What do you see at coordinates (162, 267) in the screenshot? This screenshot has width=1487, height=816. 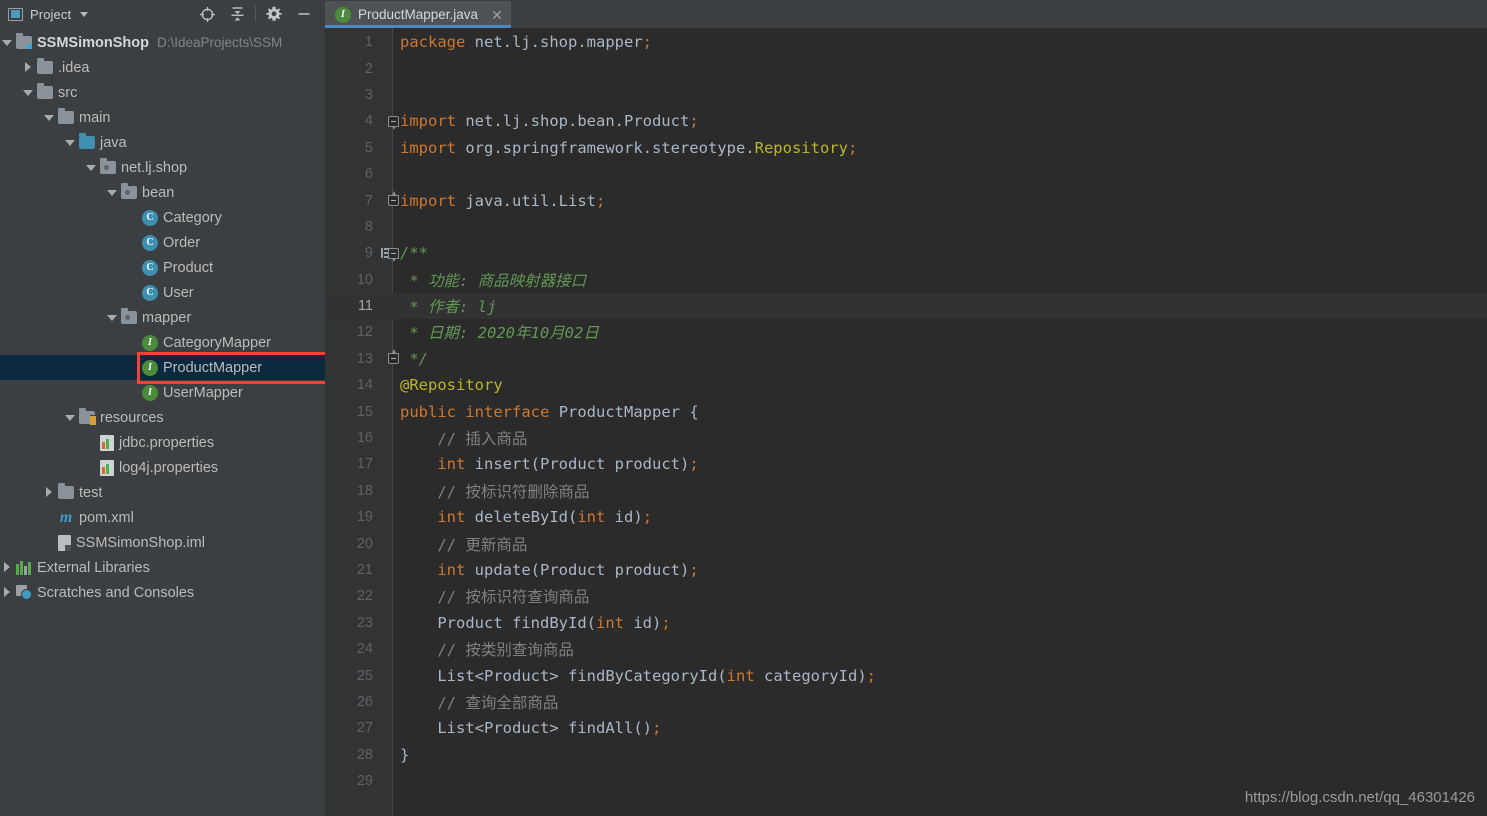 I see `tree-row-product: C Product` at bounding box center [162, 267].